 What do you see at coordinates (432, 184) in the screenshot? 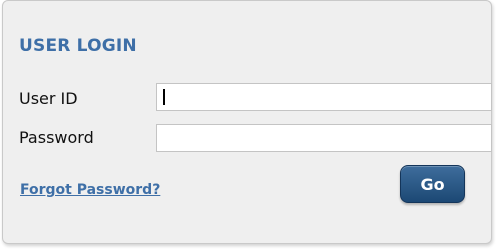
I see `go-button: Go` at bounding box center [432, 184].